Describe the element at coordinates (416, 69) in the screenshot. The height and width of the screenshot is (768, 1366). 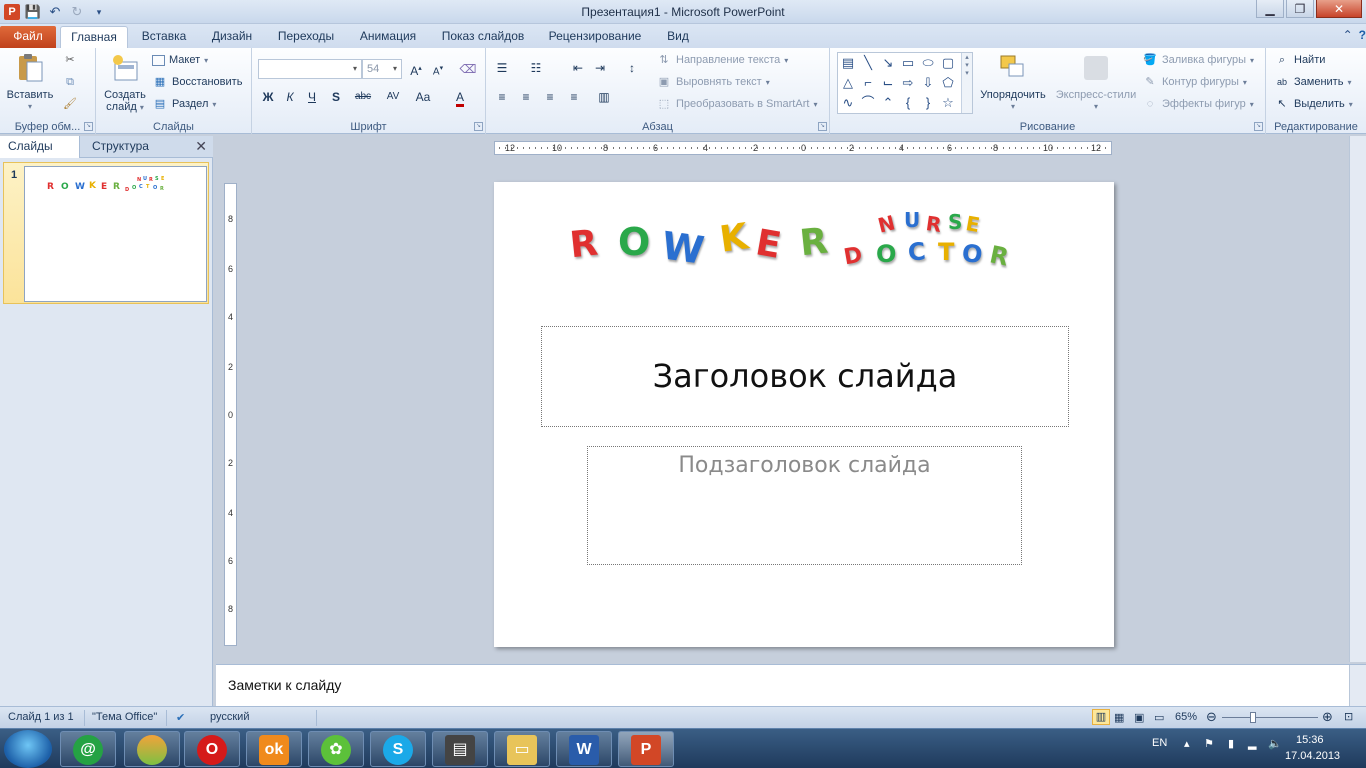
I see `grow-font-icon: A▴` at that location.